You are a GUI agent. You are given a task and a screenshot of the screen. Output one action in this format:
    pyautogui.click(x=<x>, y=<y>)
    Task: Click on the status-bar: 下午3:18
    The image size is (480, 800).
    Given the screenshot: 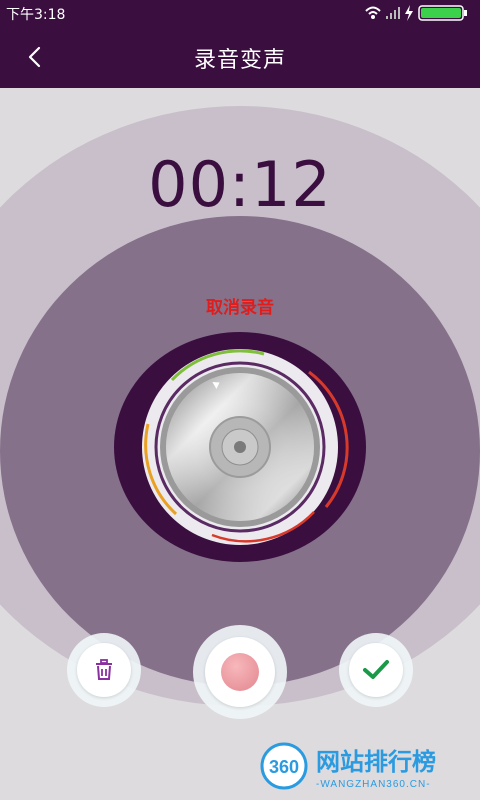 What is the action you would take?
    pyautogui.click(x=240, y=13)
    